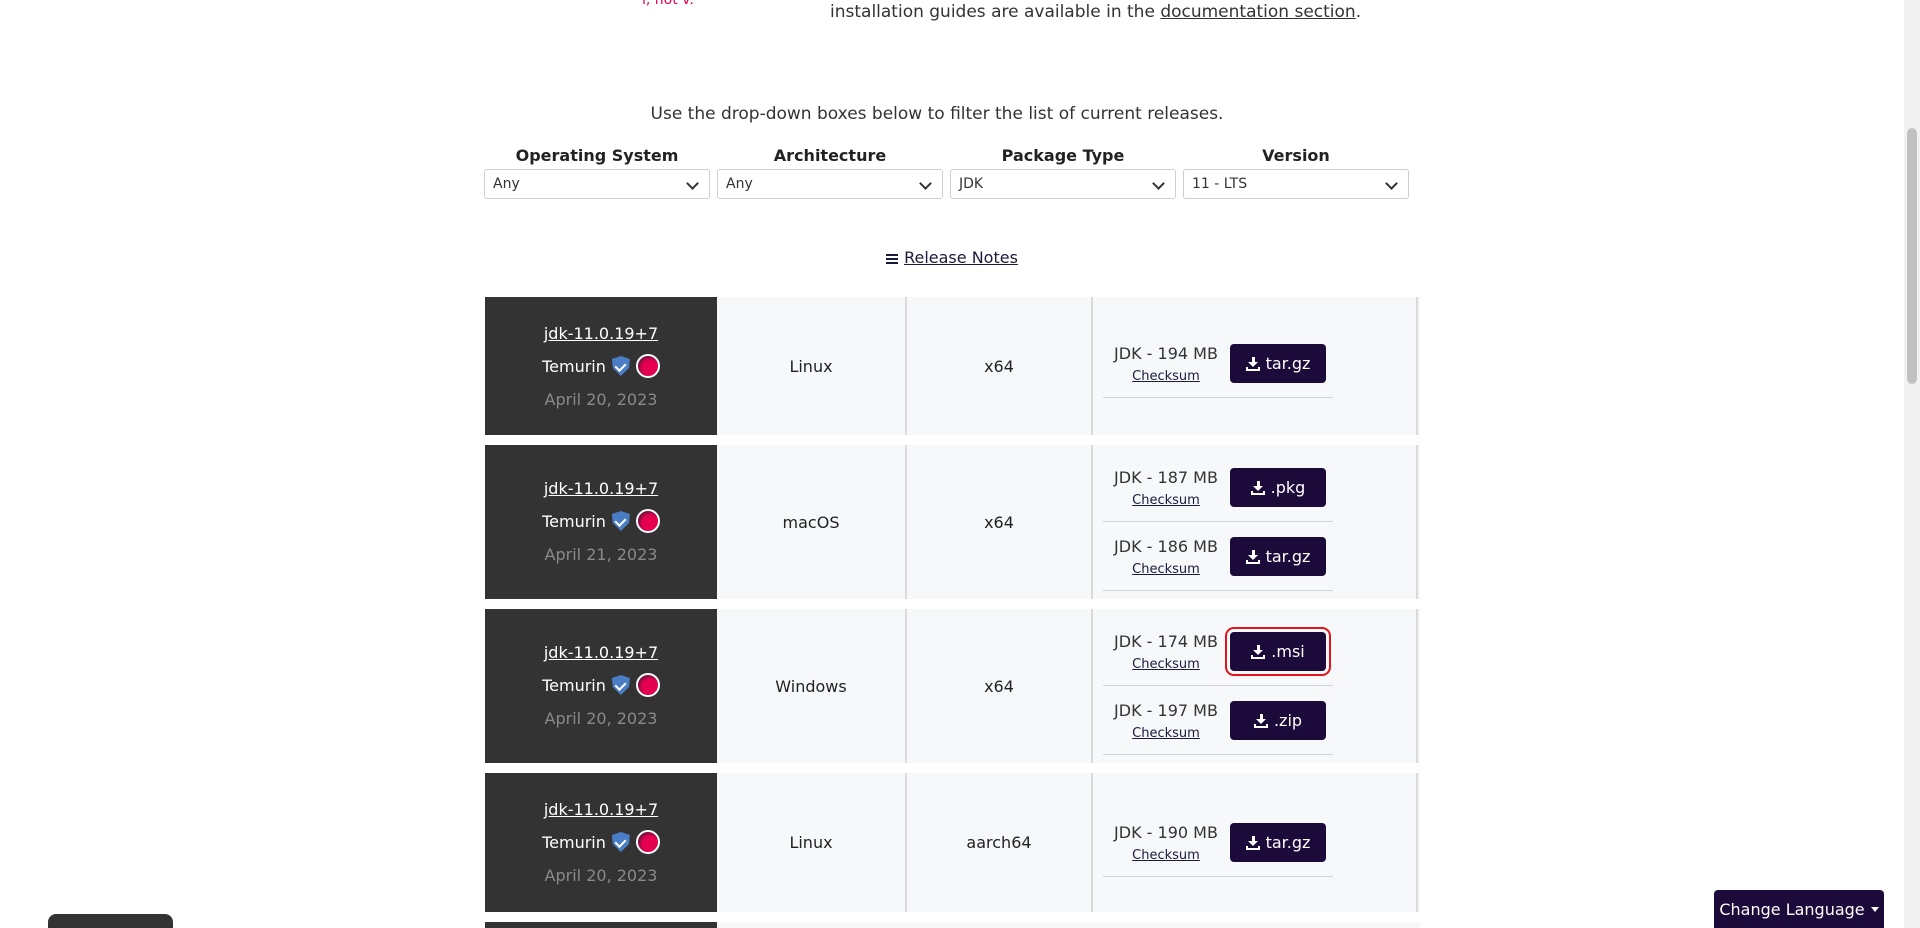 This screenshot has width=1920, height=928. I want to click on release-info-panel, so click(601, 925).